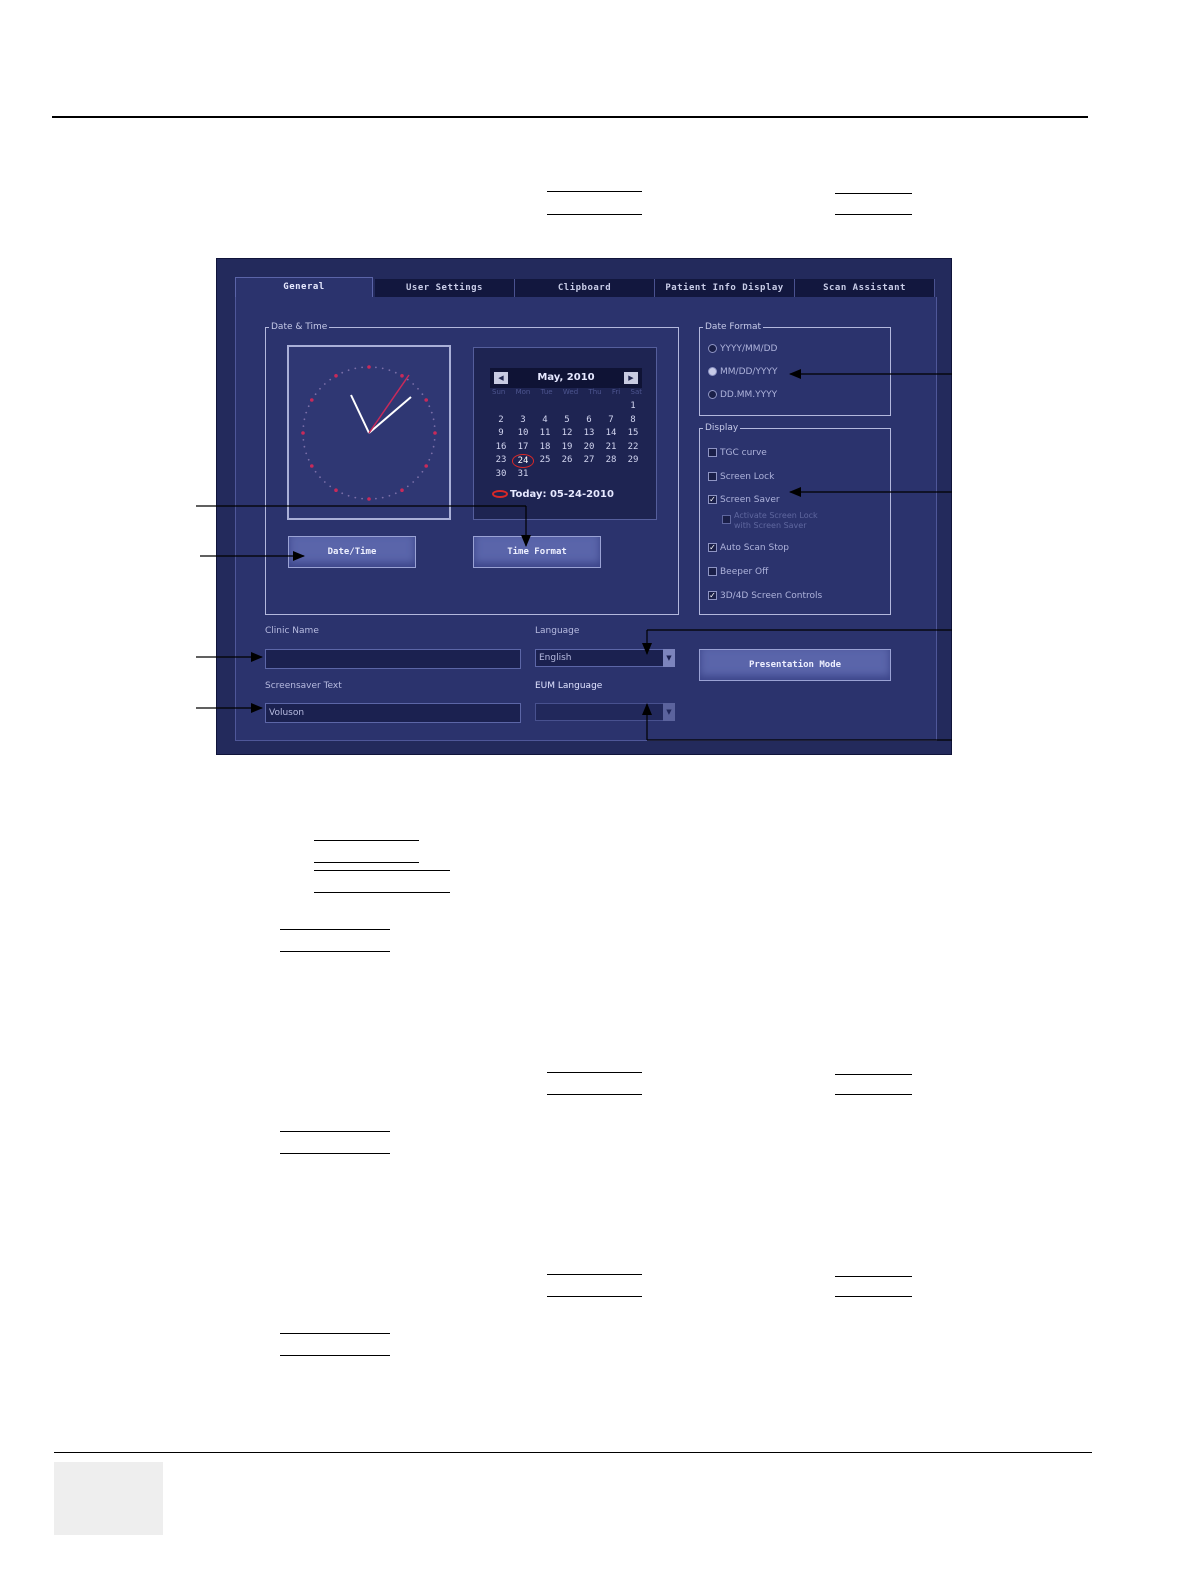  What do you see at coordinates (545, 461) in the screenshot?
I see `calendar-day: 25` at bounding box center [545, 461].